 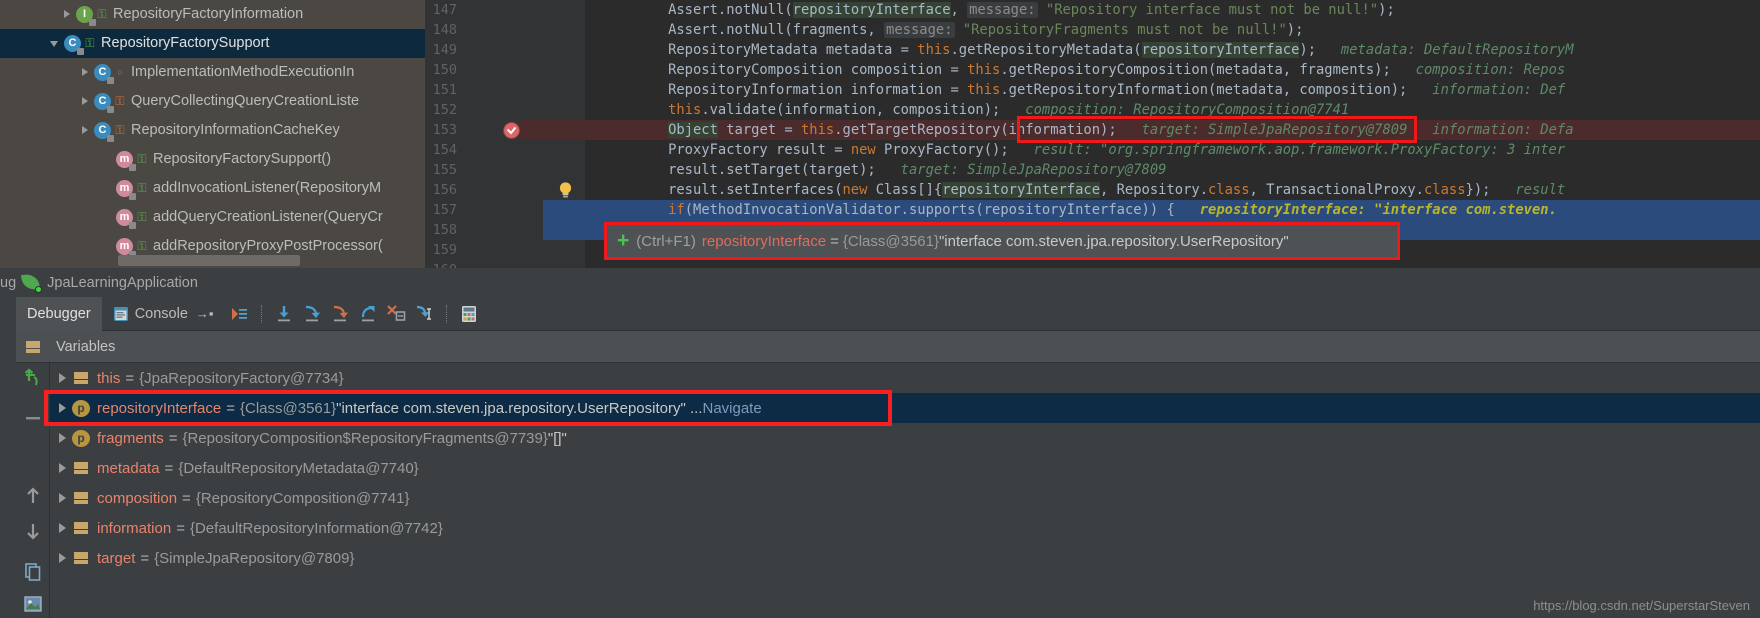 What do you see at coordinates (209, 260) in the screenshot?
I see `structure-horizontal-scrollbar` at bounding box center [209, 260].